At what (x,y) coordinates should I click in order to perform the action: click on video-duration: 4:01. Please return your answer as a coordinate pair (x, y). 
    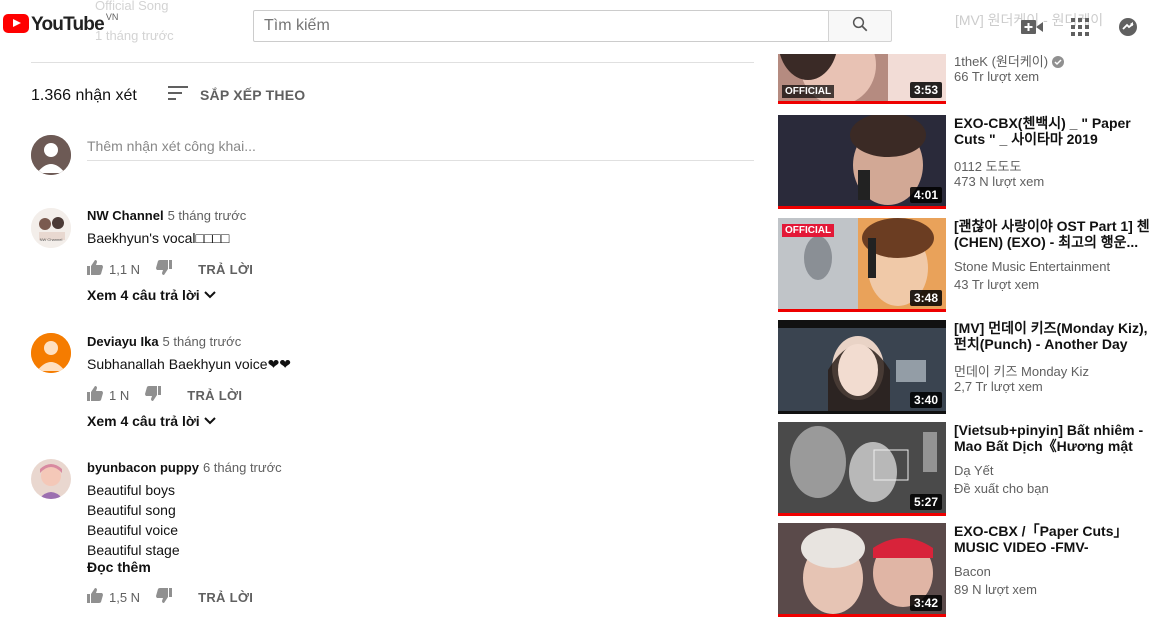
    Looking at the image, I should click on (925, 195).